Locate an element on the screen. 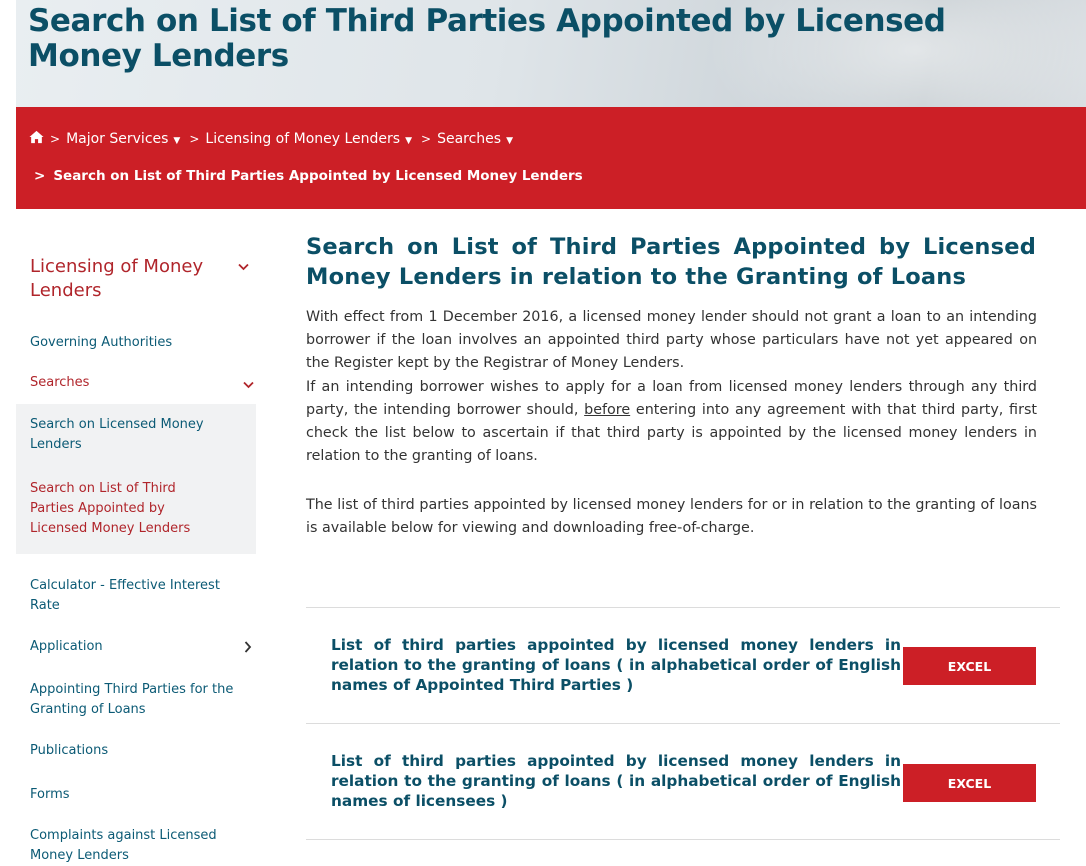 The width and height of the screenshot is (1086, 866). sidebar-heading: Licensing of Money Lenders is located at coordinates (125, 279).